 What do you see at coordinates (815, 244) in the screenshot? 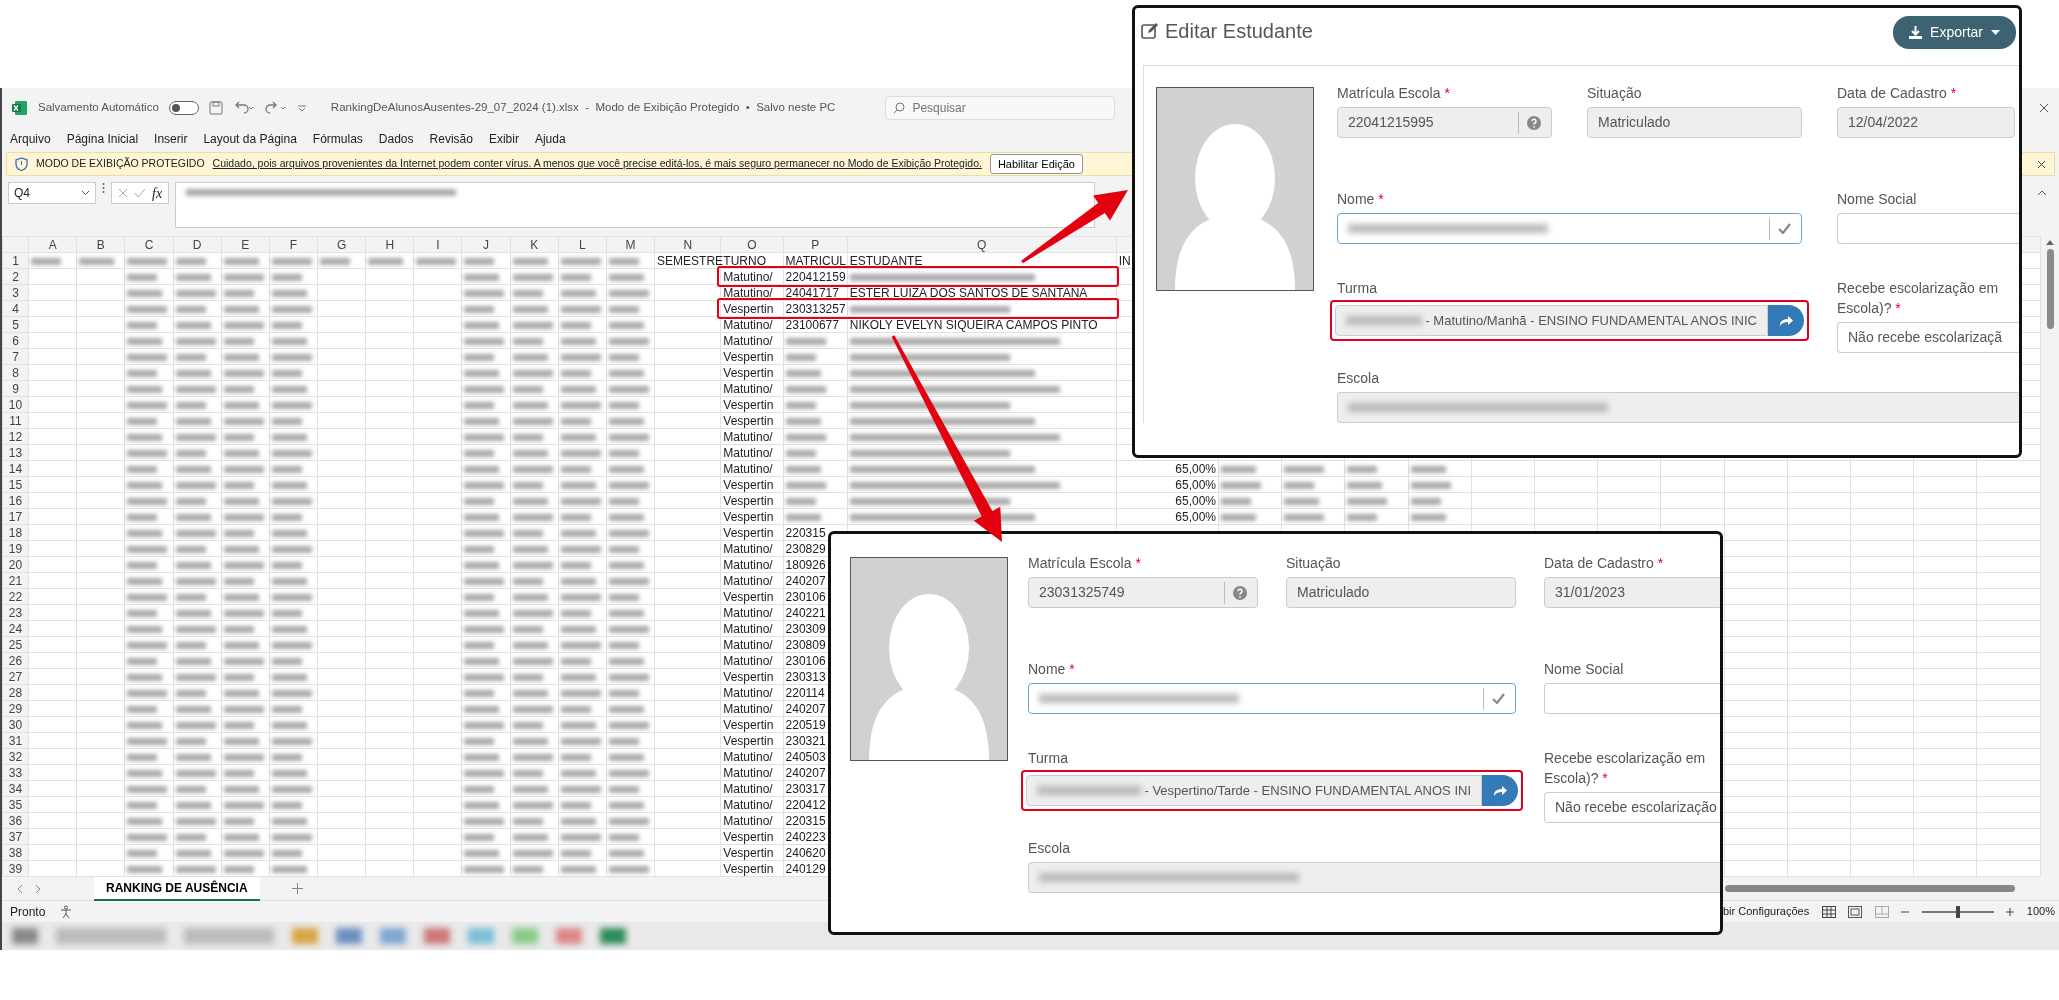
I see `column-header: P` at bounding box center [815, 244].